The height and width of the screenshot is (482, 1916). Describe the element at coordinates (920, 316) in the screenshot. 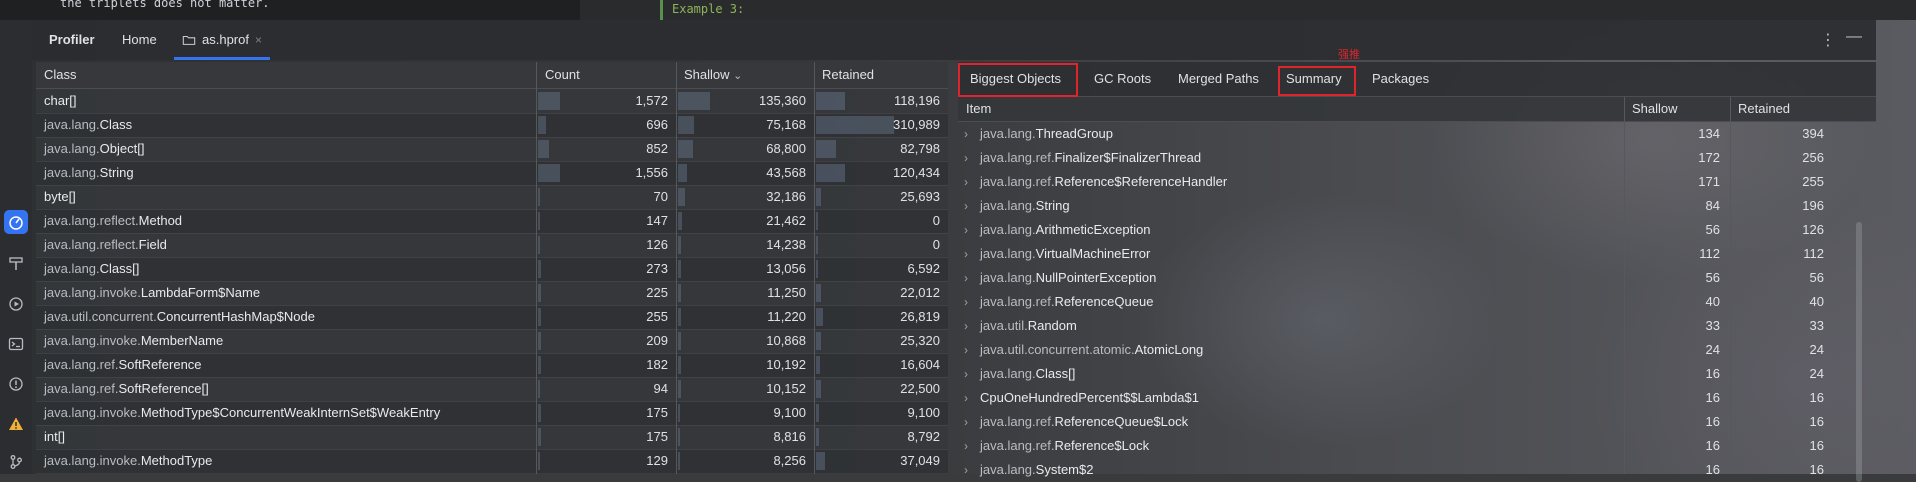

I see `retained-value: 26,819` at that location.